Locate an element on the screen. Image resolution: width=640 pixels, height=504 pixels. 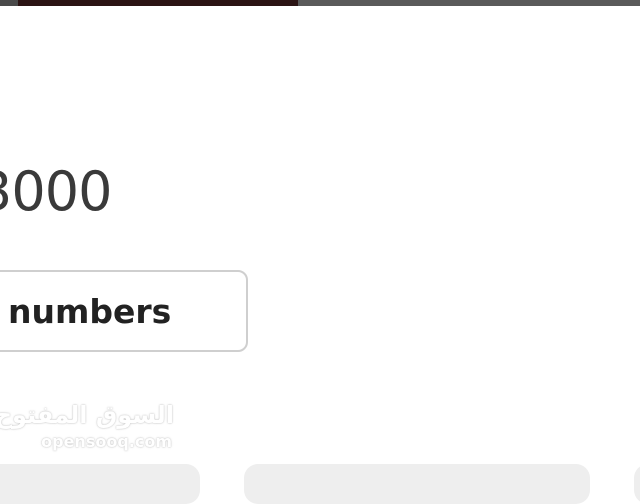
opensooq-watermark: السوق المفتوح opensooq.com is located at coordinates (90, 431).